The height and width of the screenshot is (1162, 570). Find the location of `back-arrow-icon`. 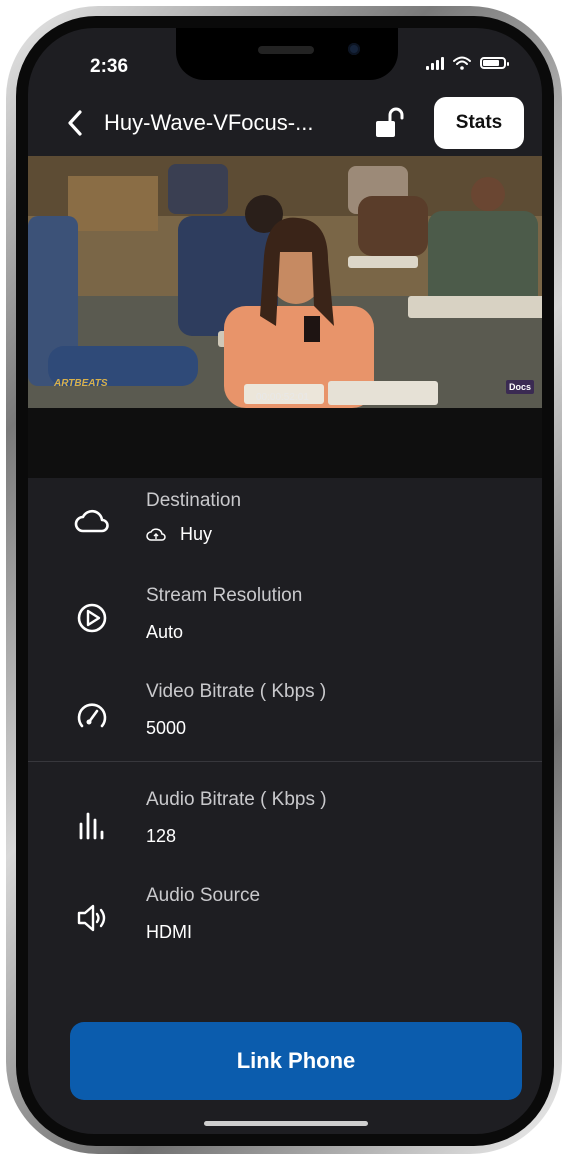

back-arrow-icon is located at coordinates (75, 123).